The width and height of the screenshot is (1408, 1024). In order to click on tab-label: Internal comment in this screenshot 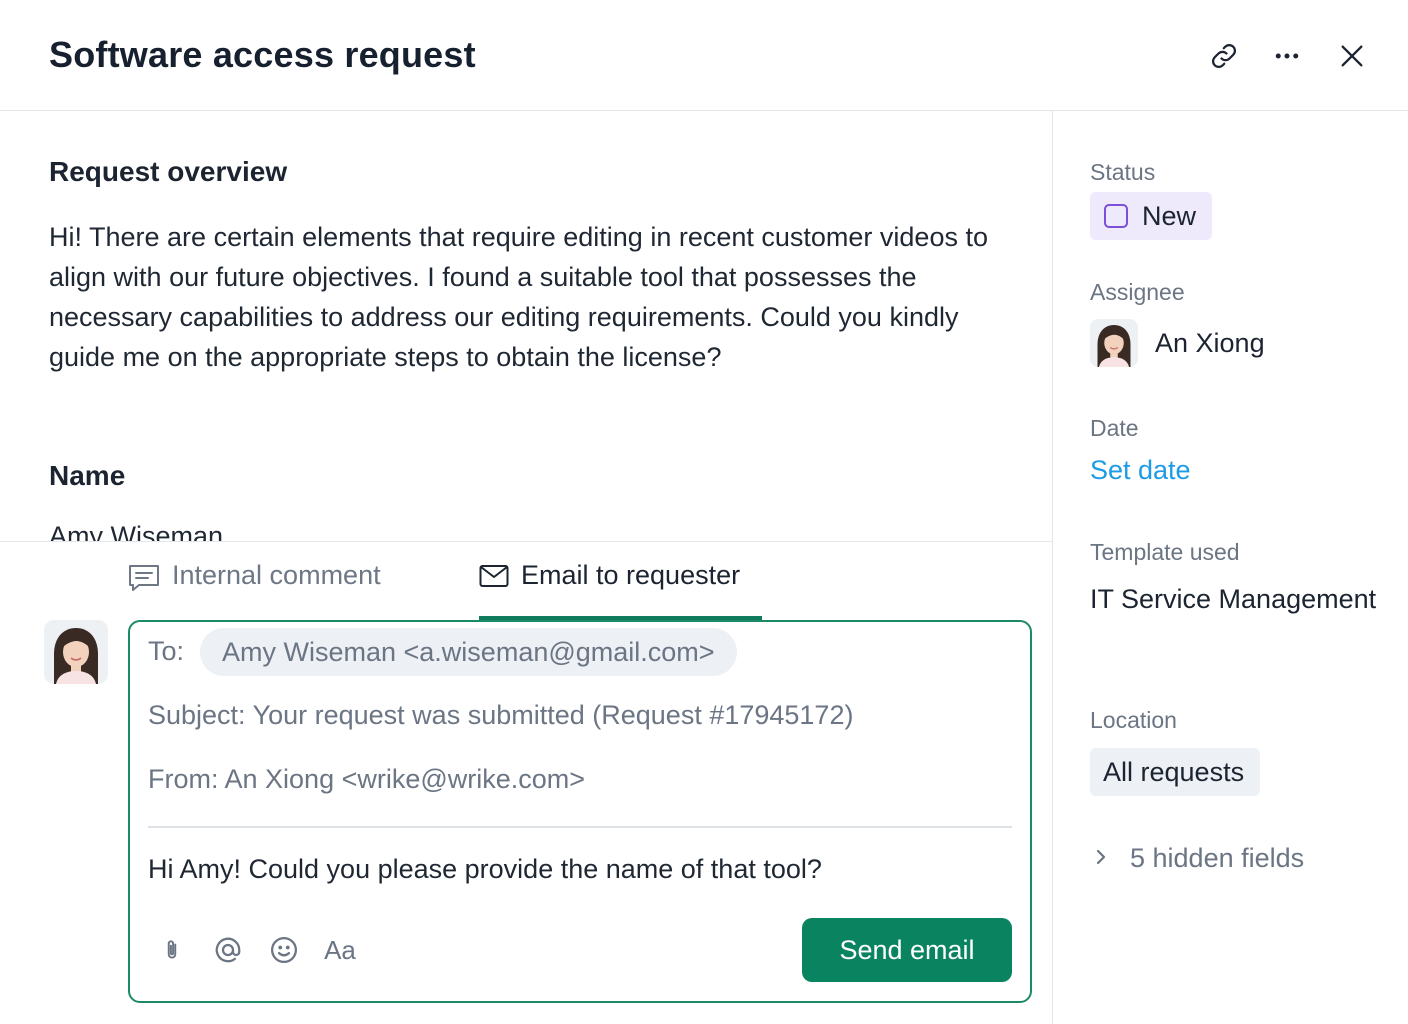, I will do `click(276, 575)`.